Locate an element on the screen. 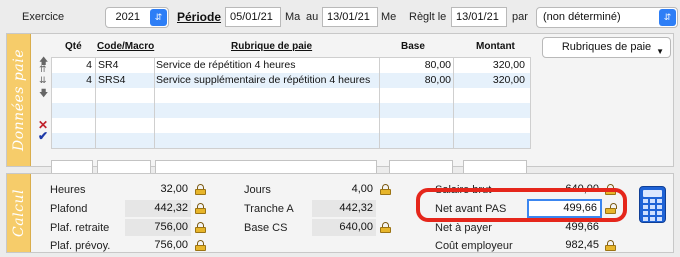 Image resolution: width=680 pixels, height=257 pixels. plaf-retraite-label: Plaf. retraite is located at coordinates (80, 228).